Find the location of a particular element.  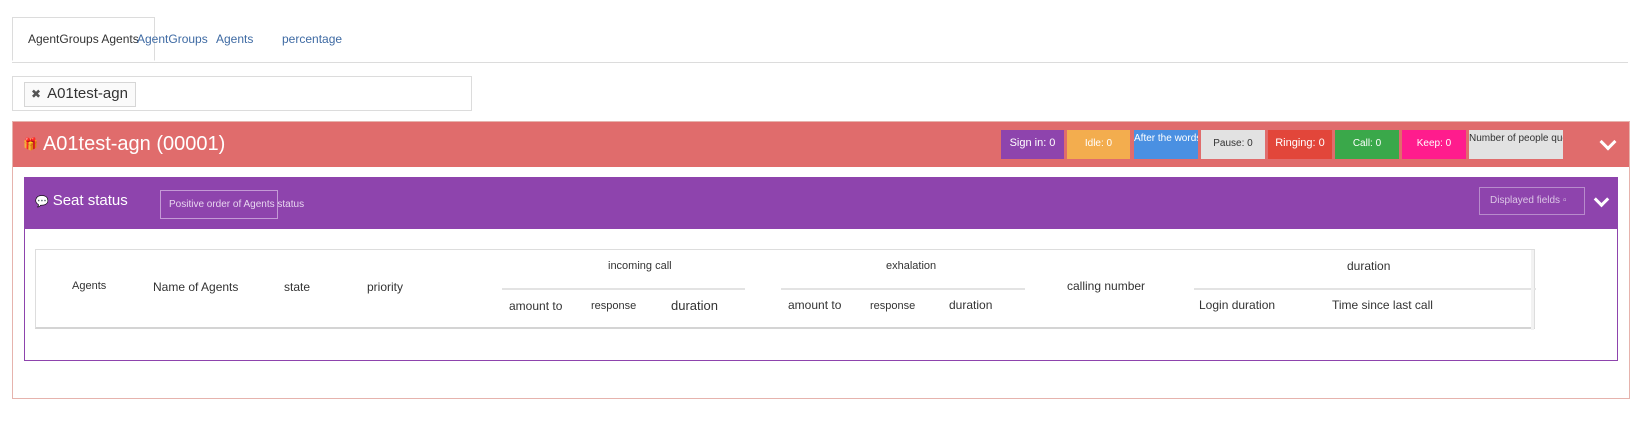

col-incoming-duration: duration is located at coordinates (694, 305).